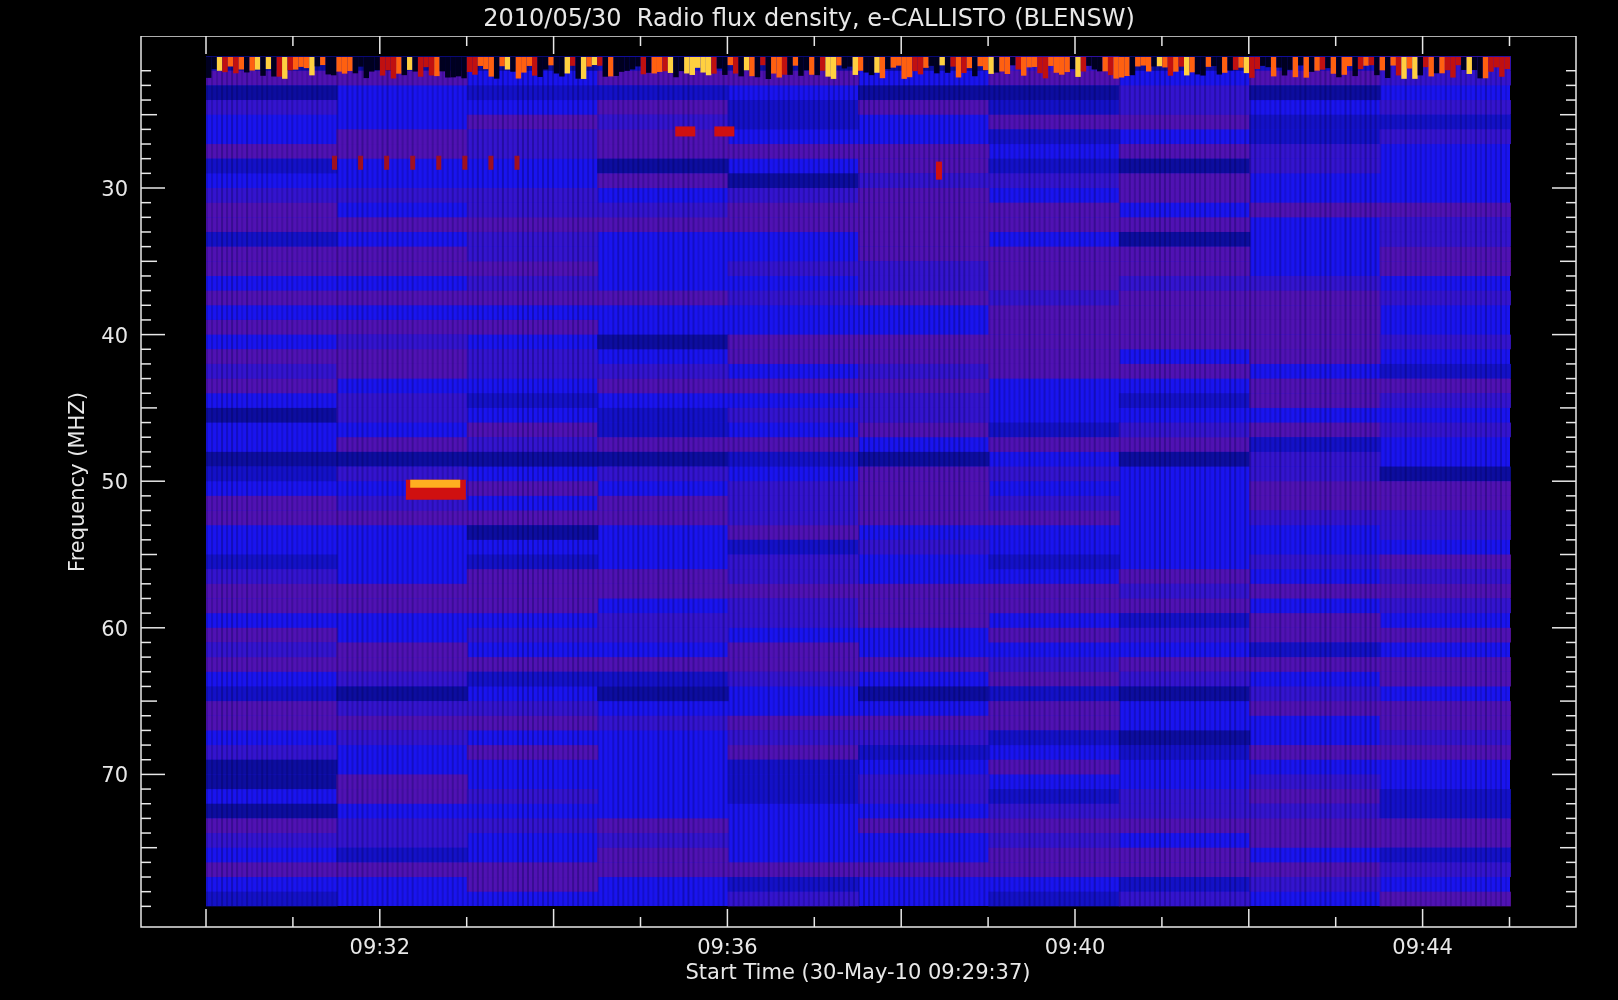 The height and width of the screenshot is (1000, 1618). What do you see at coordinates (114, 628) in the screenshot?
I see `y-tick-label: 60` at bounding box center [114, 628].